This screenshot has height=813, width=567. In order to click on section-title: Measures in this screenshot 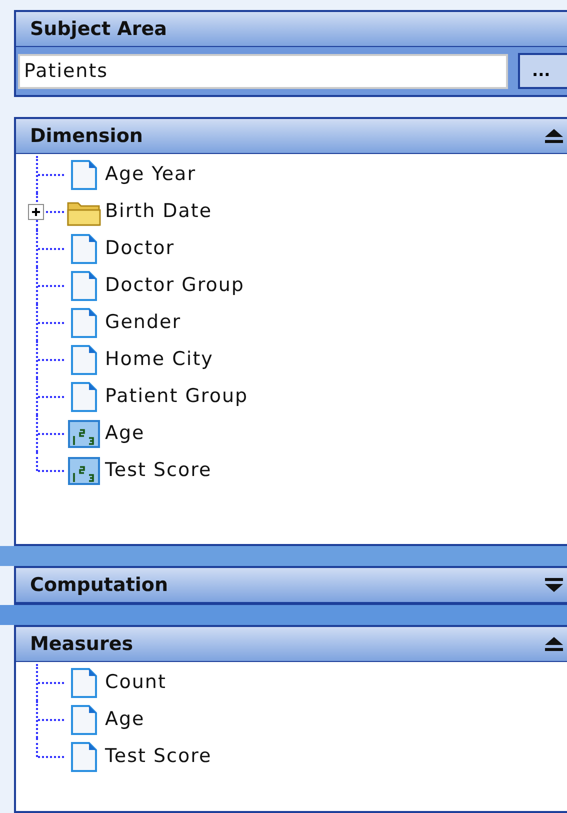, I will do `click(82, 644)`.